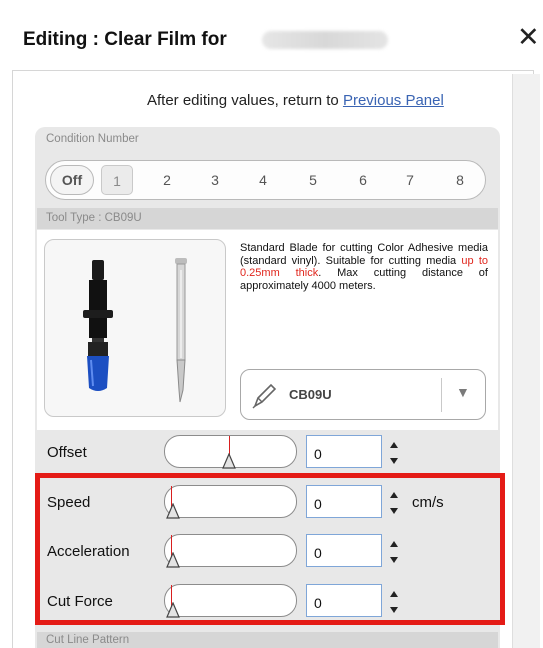 This screenshot has height=648, width=543. What do you see at coordinates (125, 39) in the screenshot?
I see `window-title: Editing : Clear Film for` at bounding box center [125, 39].